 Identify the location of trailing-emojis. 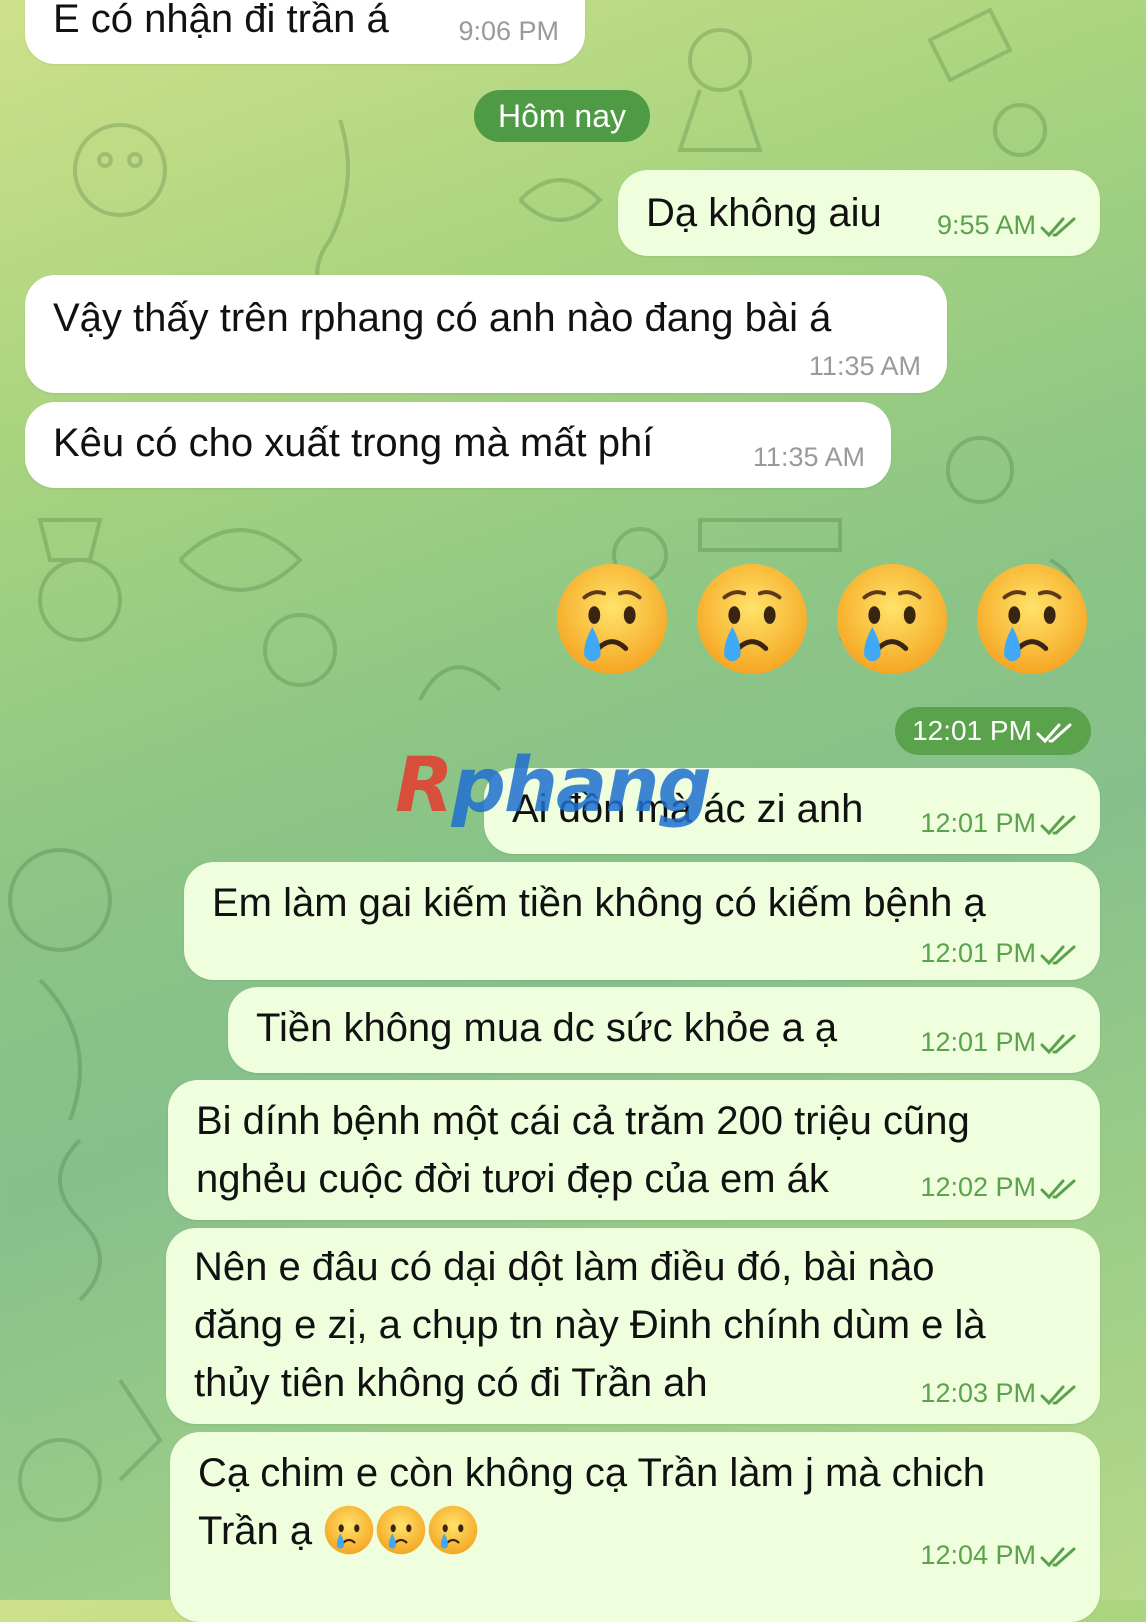
(401, 1530).